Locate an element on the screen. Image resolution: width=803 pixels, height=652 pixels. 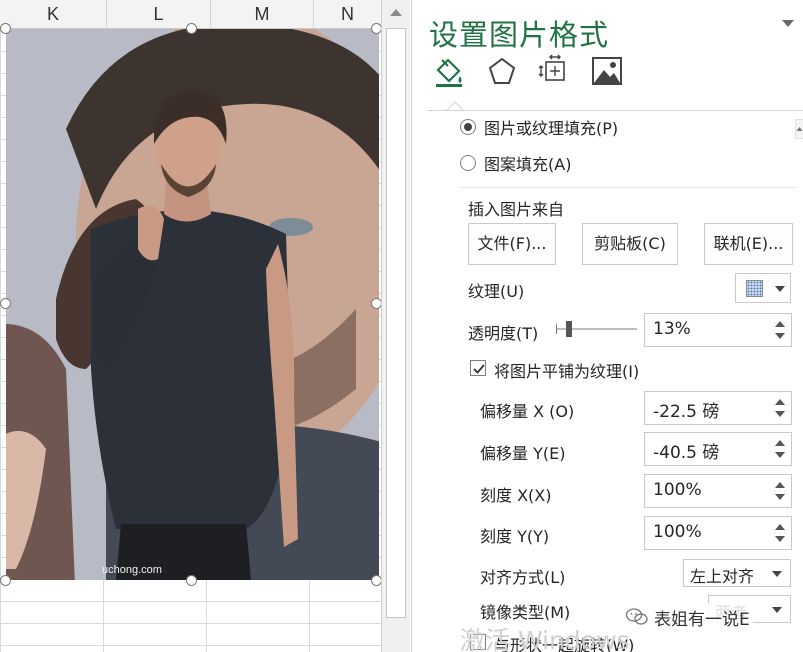
image-source-caption: uchong.com is located at coordinates (132, 570).